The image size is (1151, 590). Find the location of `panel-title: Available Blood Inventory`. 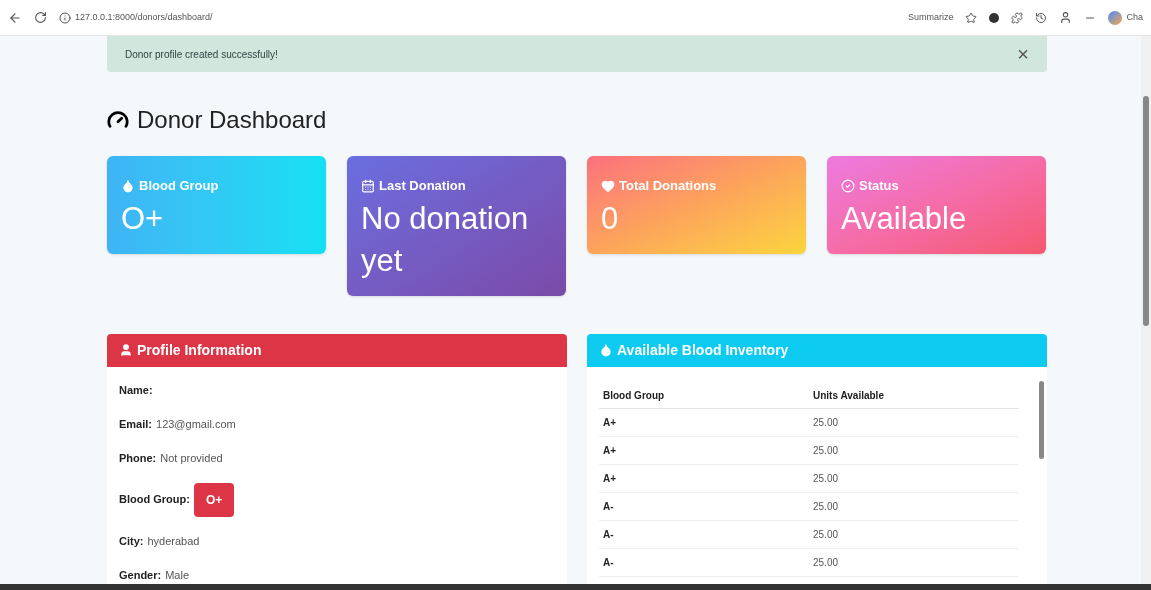

panel-title: Available Blood Inventory is located at coordinates (703, 350).